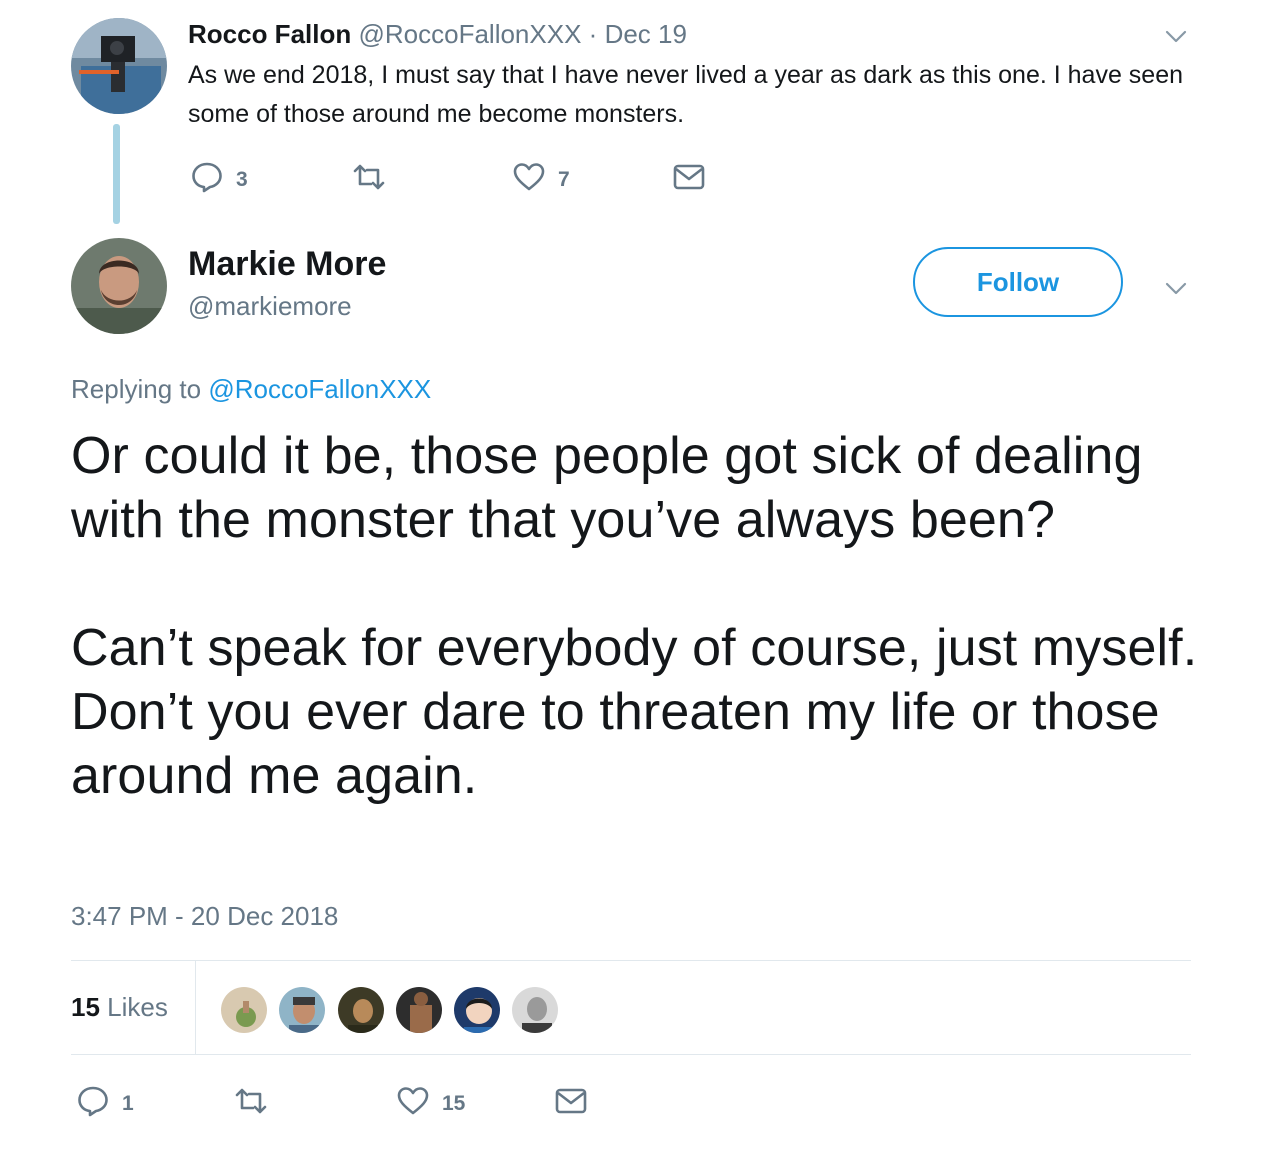 The height and width of the screenshot is (1154, 1264). I want to click on parent-reply-action: 3, so click(219, 180).